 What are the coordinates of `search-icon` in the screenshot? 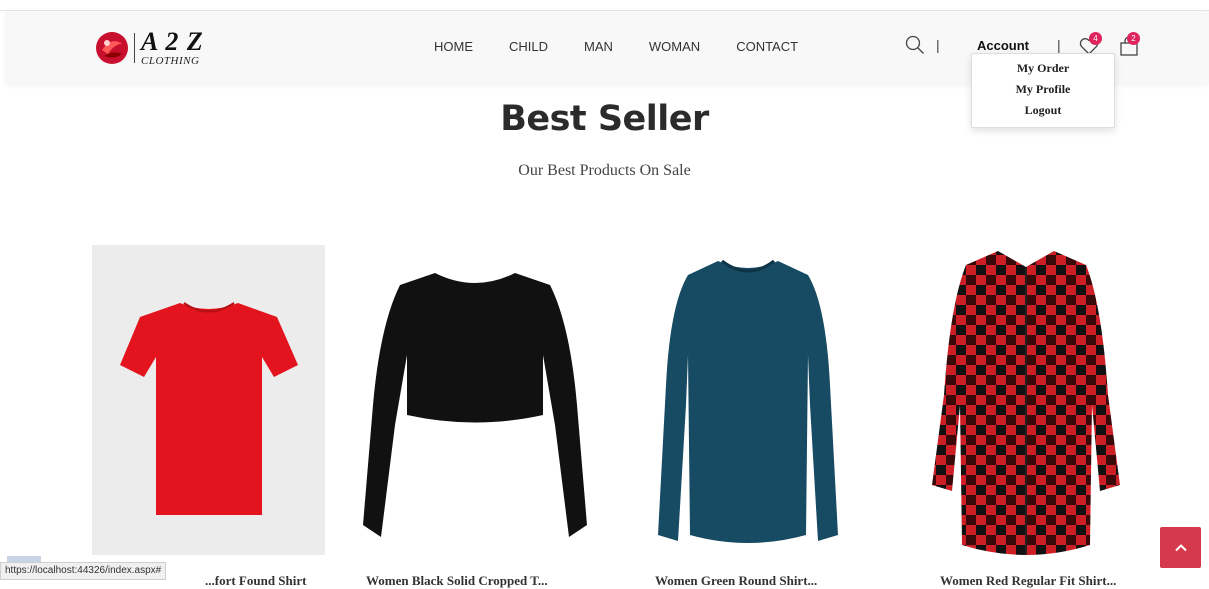 It's located at (915, 45).